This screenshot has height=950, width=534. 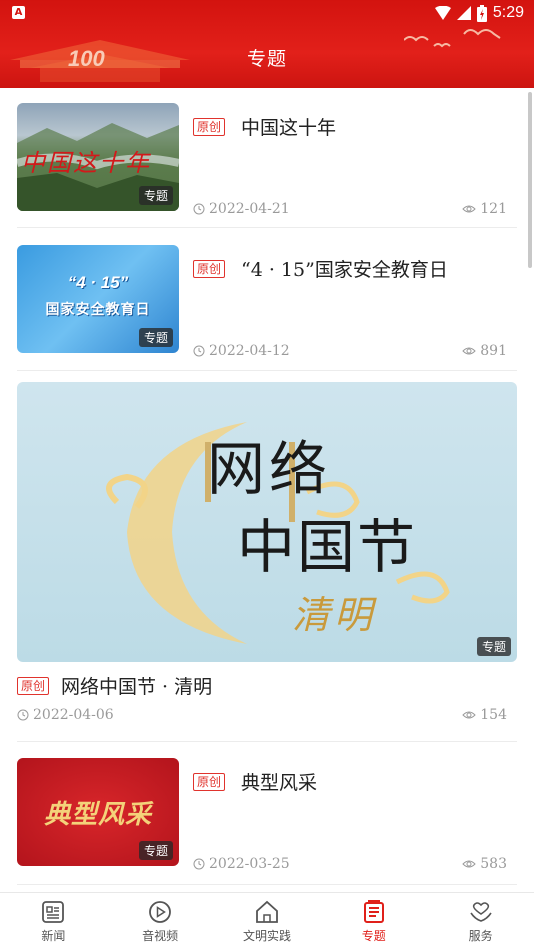 I want to click on nav-item-news: 新闻, so click(x=53, y=921).